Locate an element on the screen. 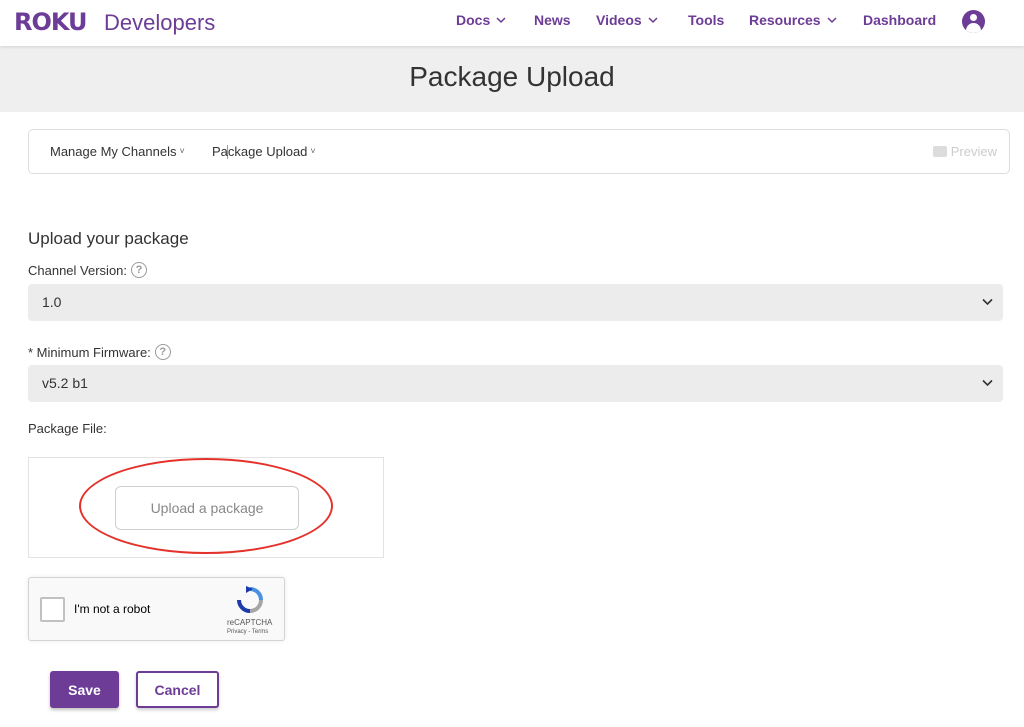  nav-dashboard-label: Dashboard is located at coordinates (900, 20).